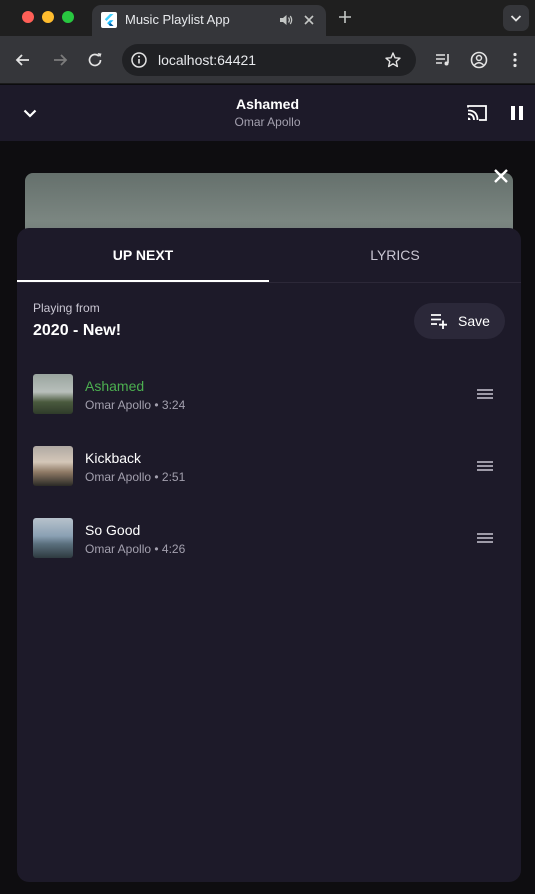 This screenshot has height=894, width=535. Describe the element at coordinates (95, 60) in the screenshot. I see `reload-icon` at that location.